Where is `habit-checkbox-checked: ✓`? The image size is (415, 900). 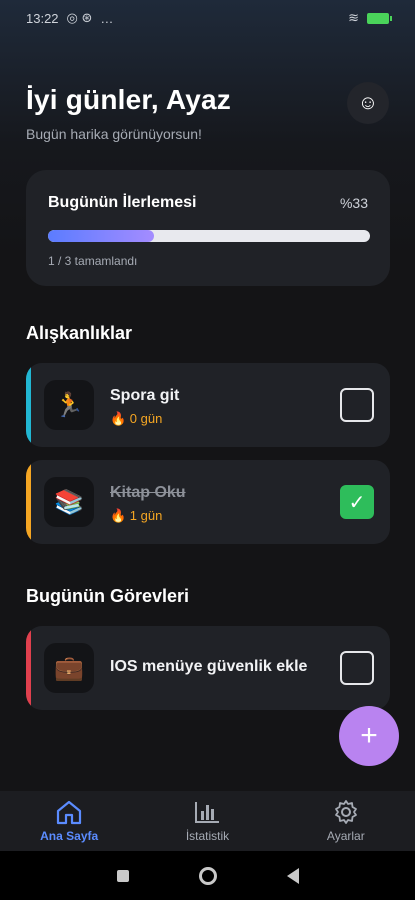
habit-checkbox-checked: ✓ is located at coordinates (357, 502).